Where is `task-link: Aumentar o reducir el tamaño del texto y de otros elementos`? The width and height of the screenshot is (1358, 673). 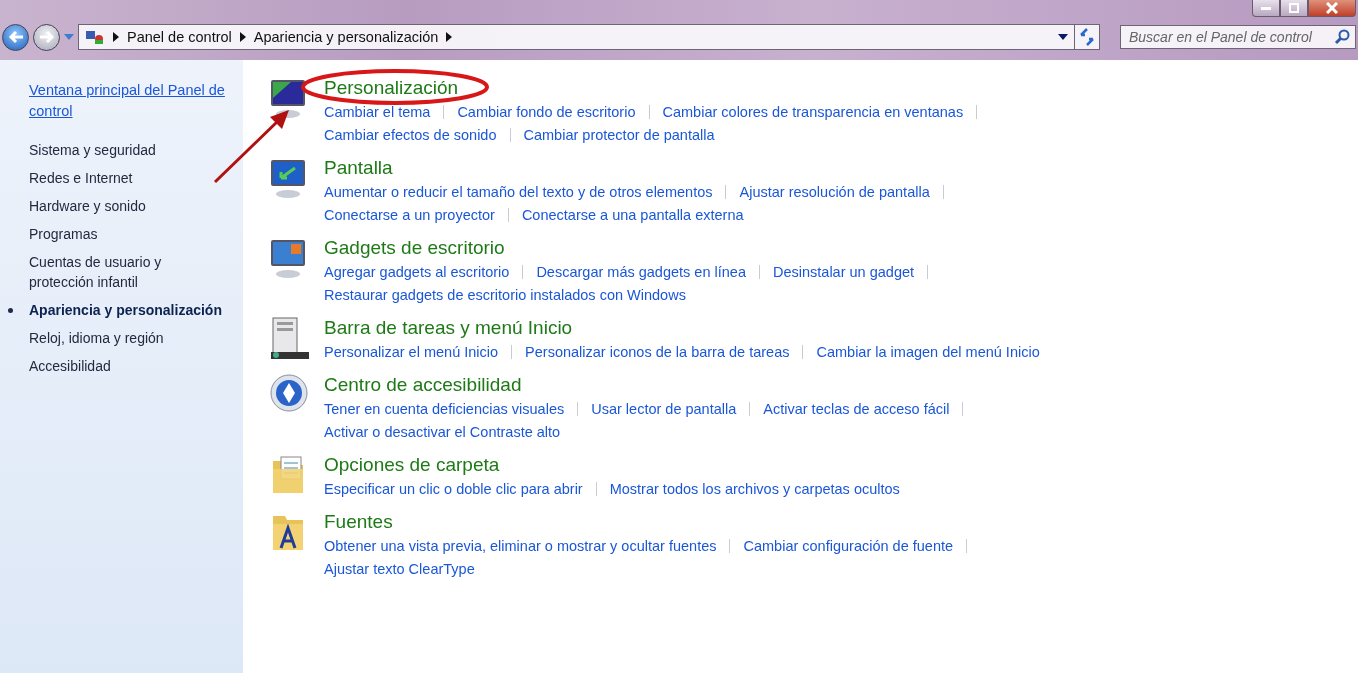
task-link: Aumentar o reducir el tamaño del texto y de otros elementos is located at coordinates (518, 191).